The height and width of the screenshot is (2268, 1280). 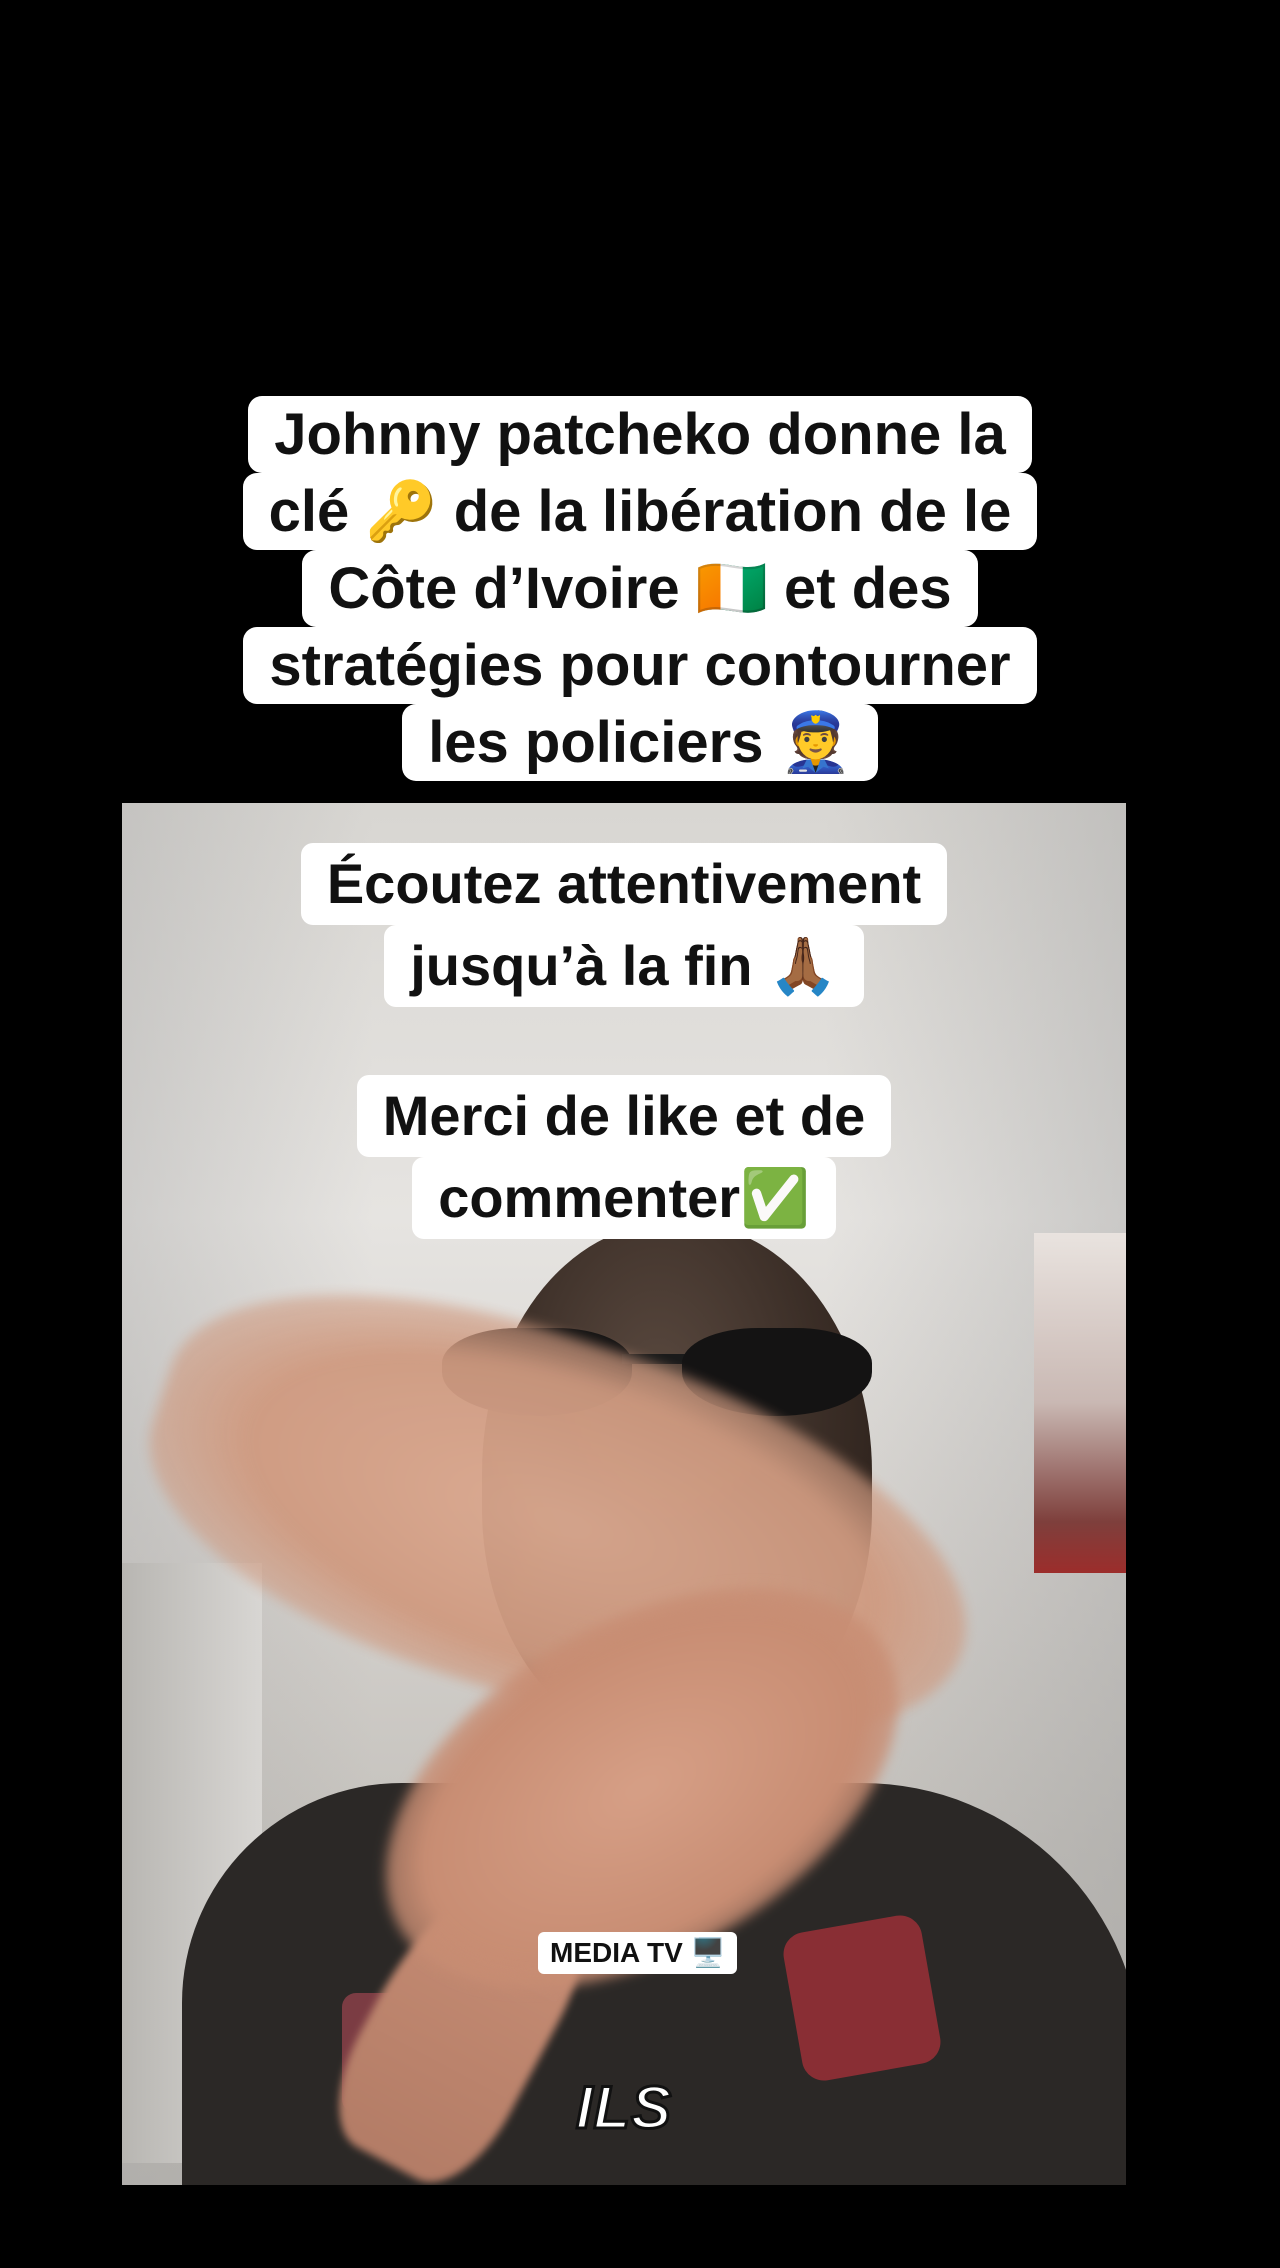 What do you see at coordinates (640, 588) in the screenshot?
I see `caption-line: Côte d’Ivoire 🇨🇮 et des` at bounding box center [640, 588].